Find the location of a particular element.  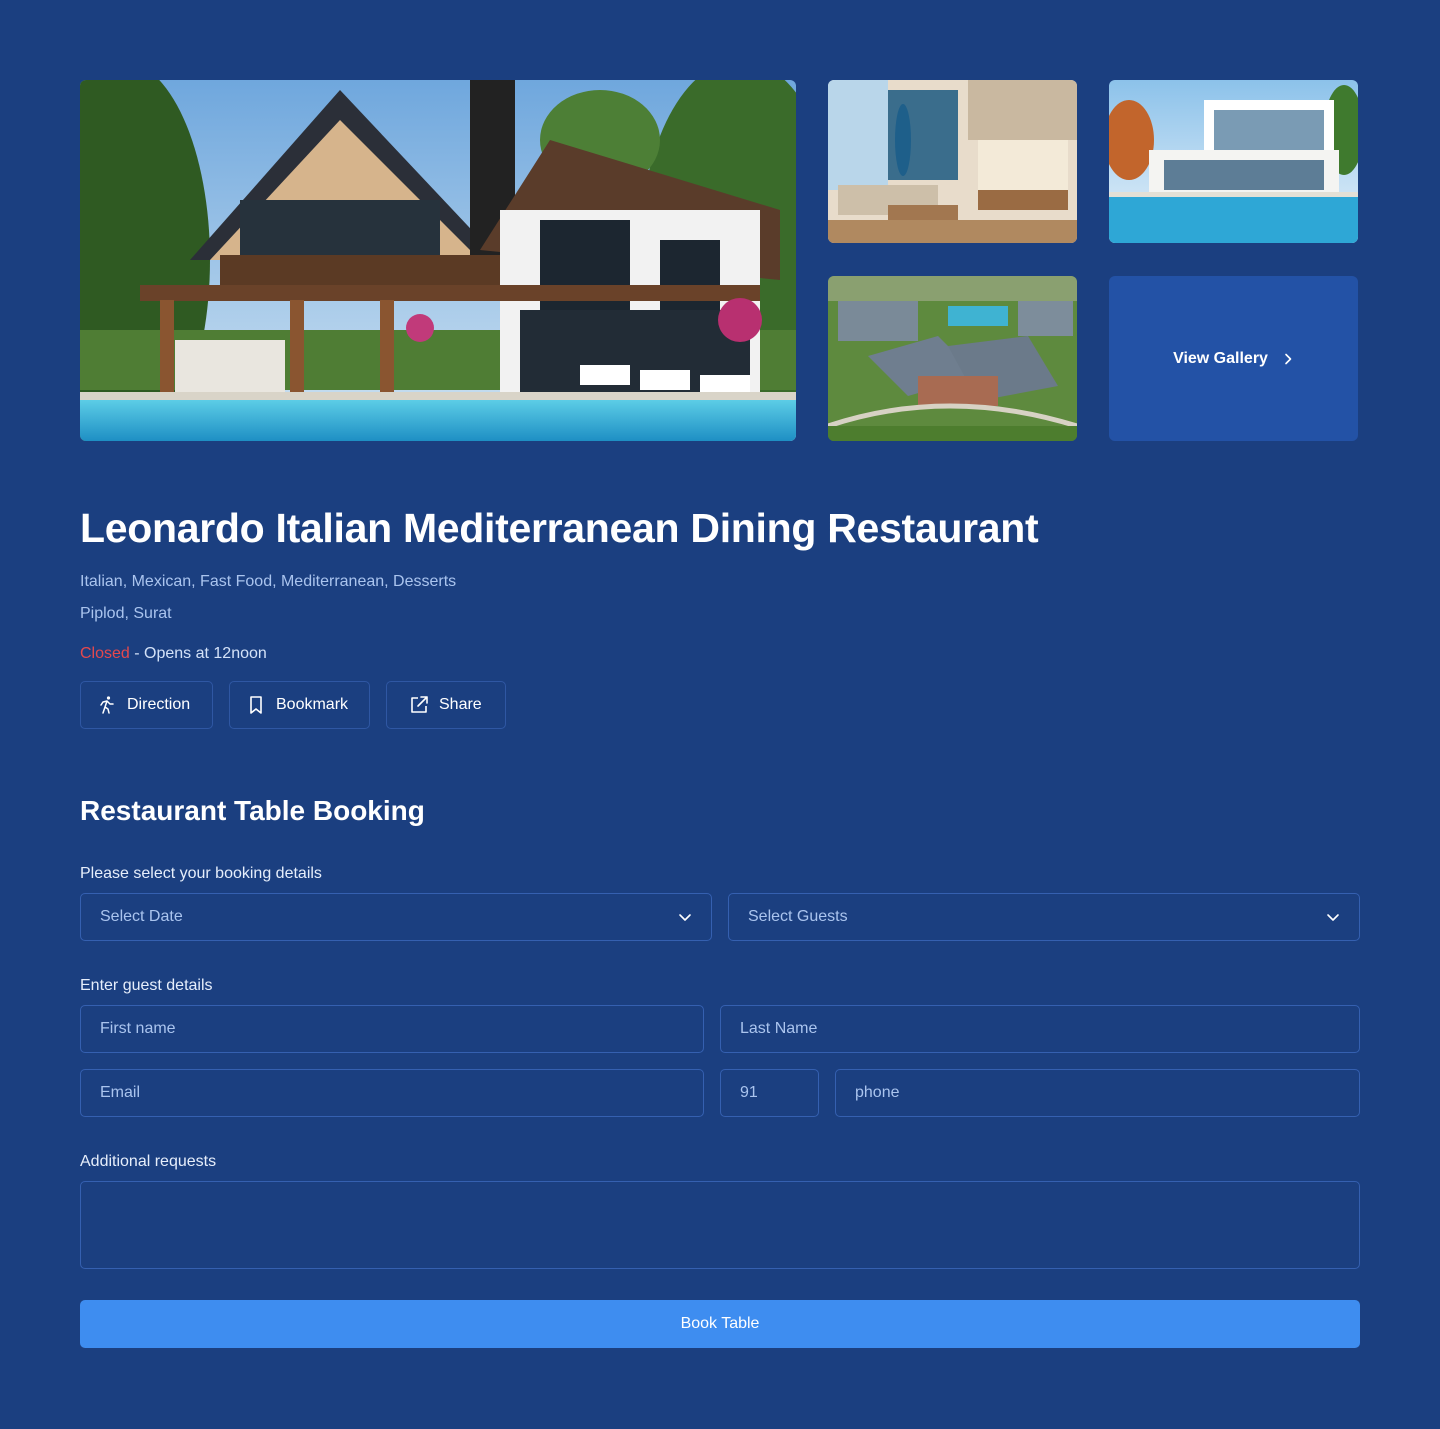

country-code-field: 91 is located at coordinates (769, 1093).